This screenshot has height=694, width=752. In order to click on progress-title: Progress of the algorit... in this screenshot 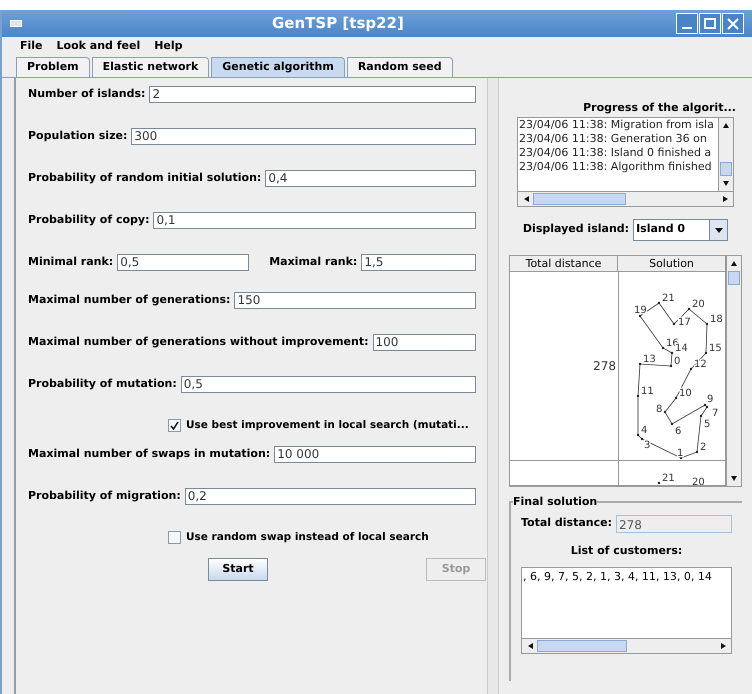, I will do `click(659, 108)`.